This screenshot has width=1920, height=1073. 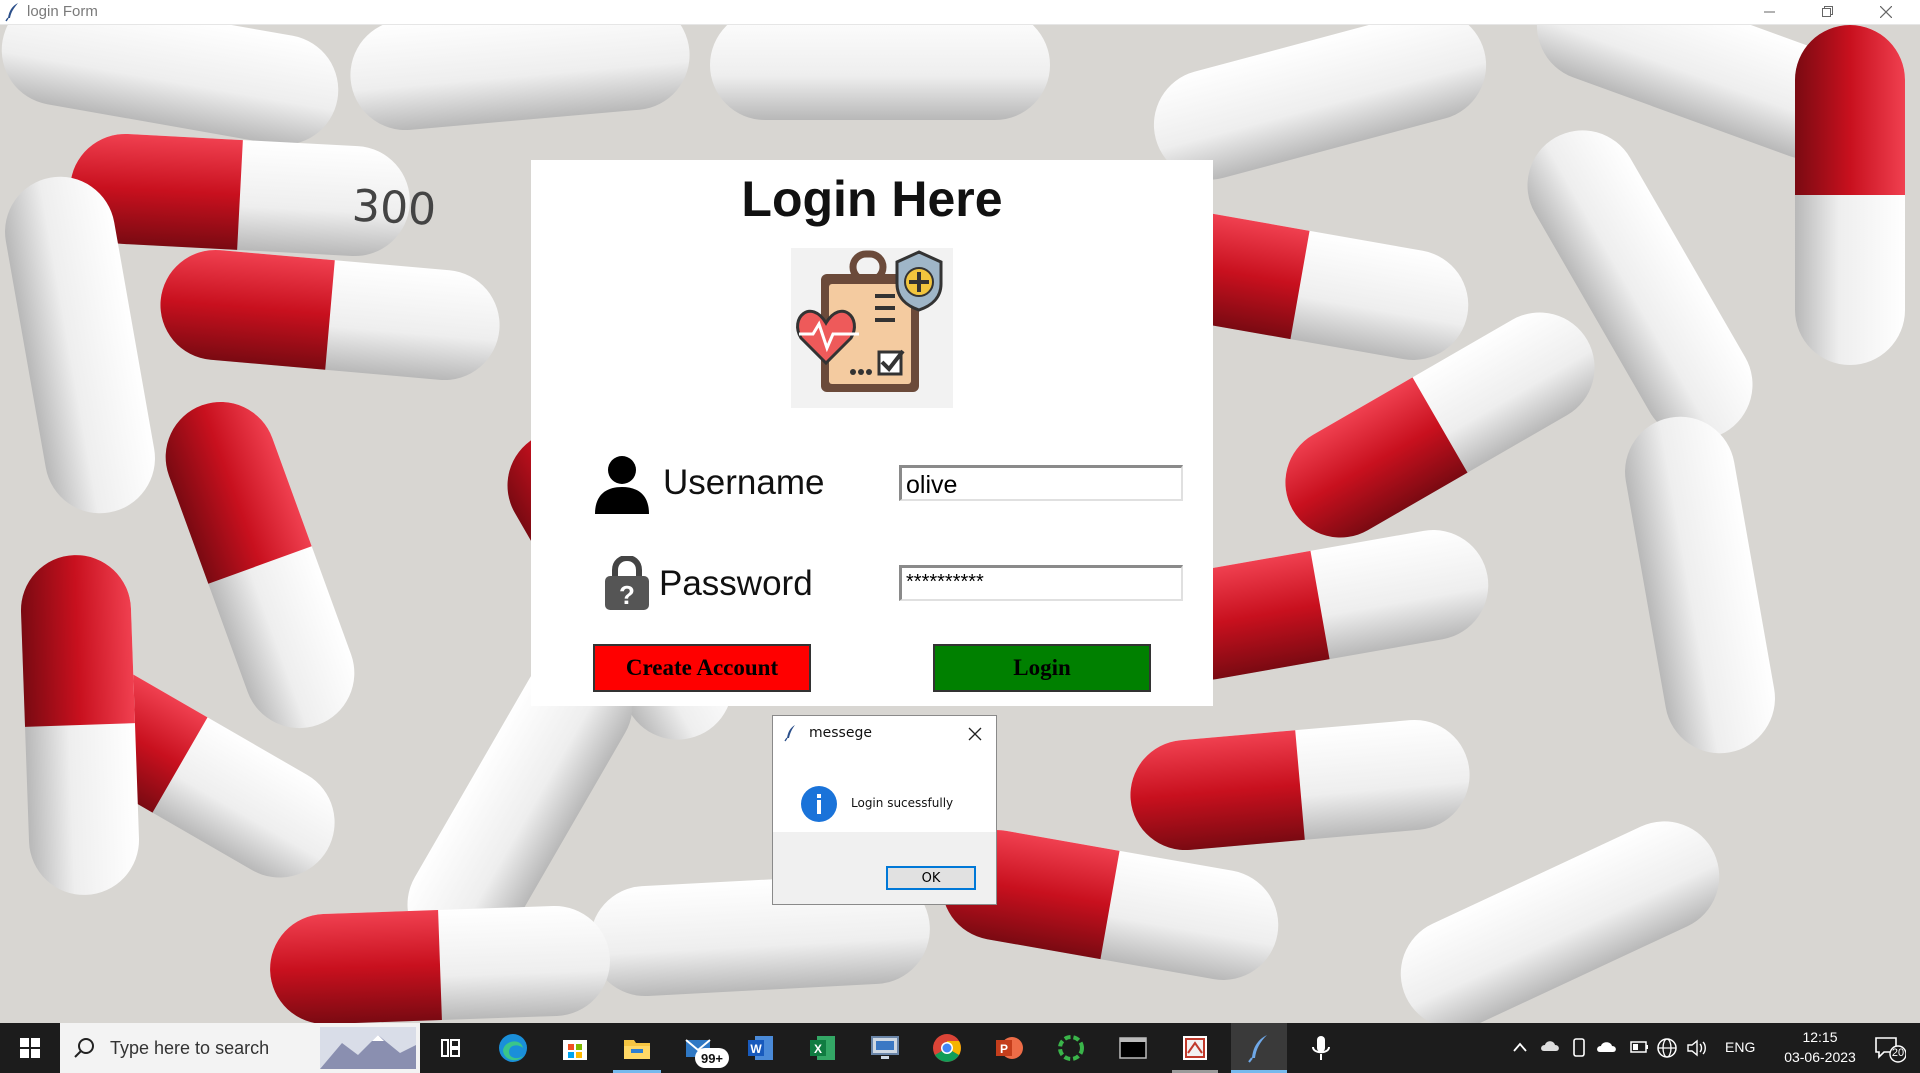 What do you see at coordinates (1042, 668) in the screenshot?
I see `login-button: Login` at bounding box center [1042, 668].